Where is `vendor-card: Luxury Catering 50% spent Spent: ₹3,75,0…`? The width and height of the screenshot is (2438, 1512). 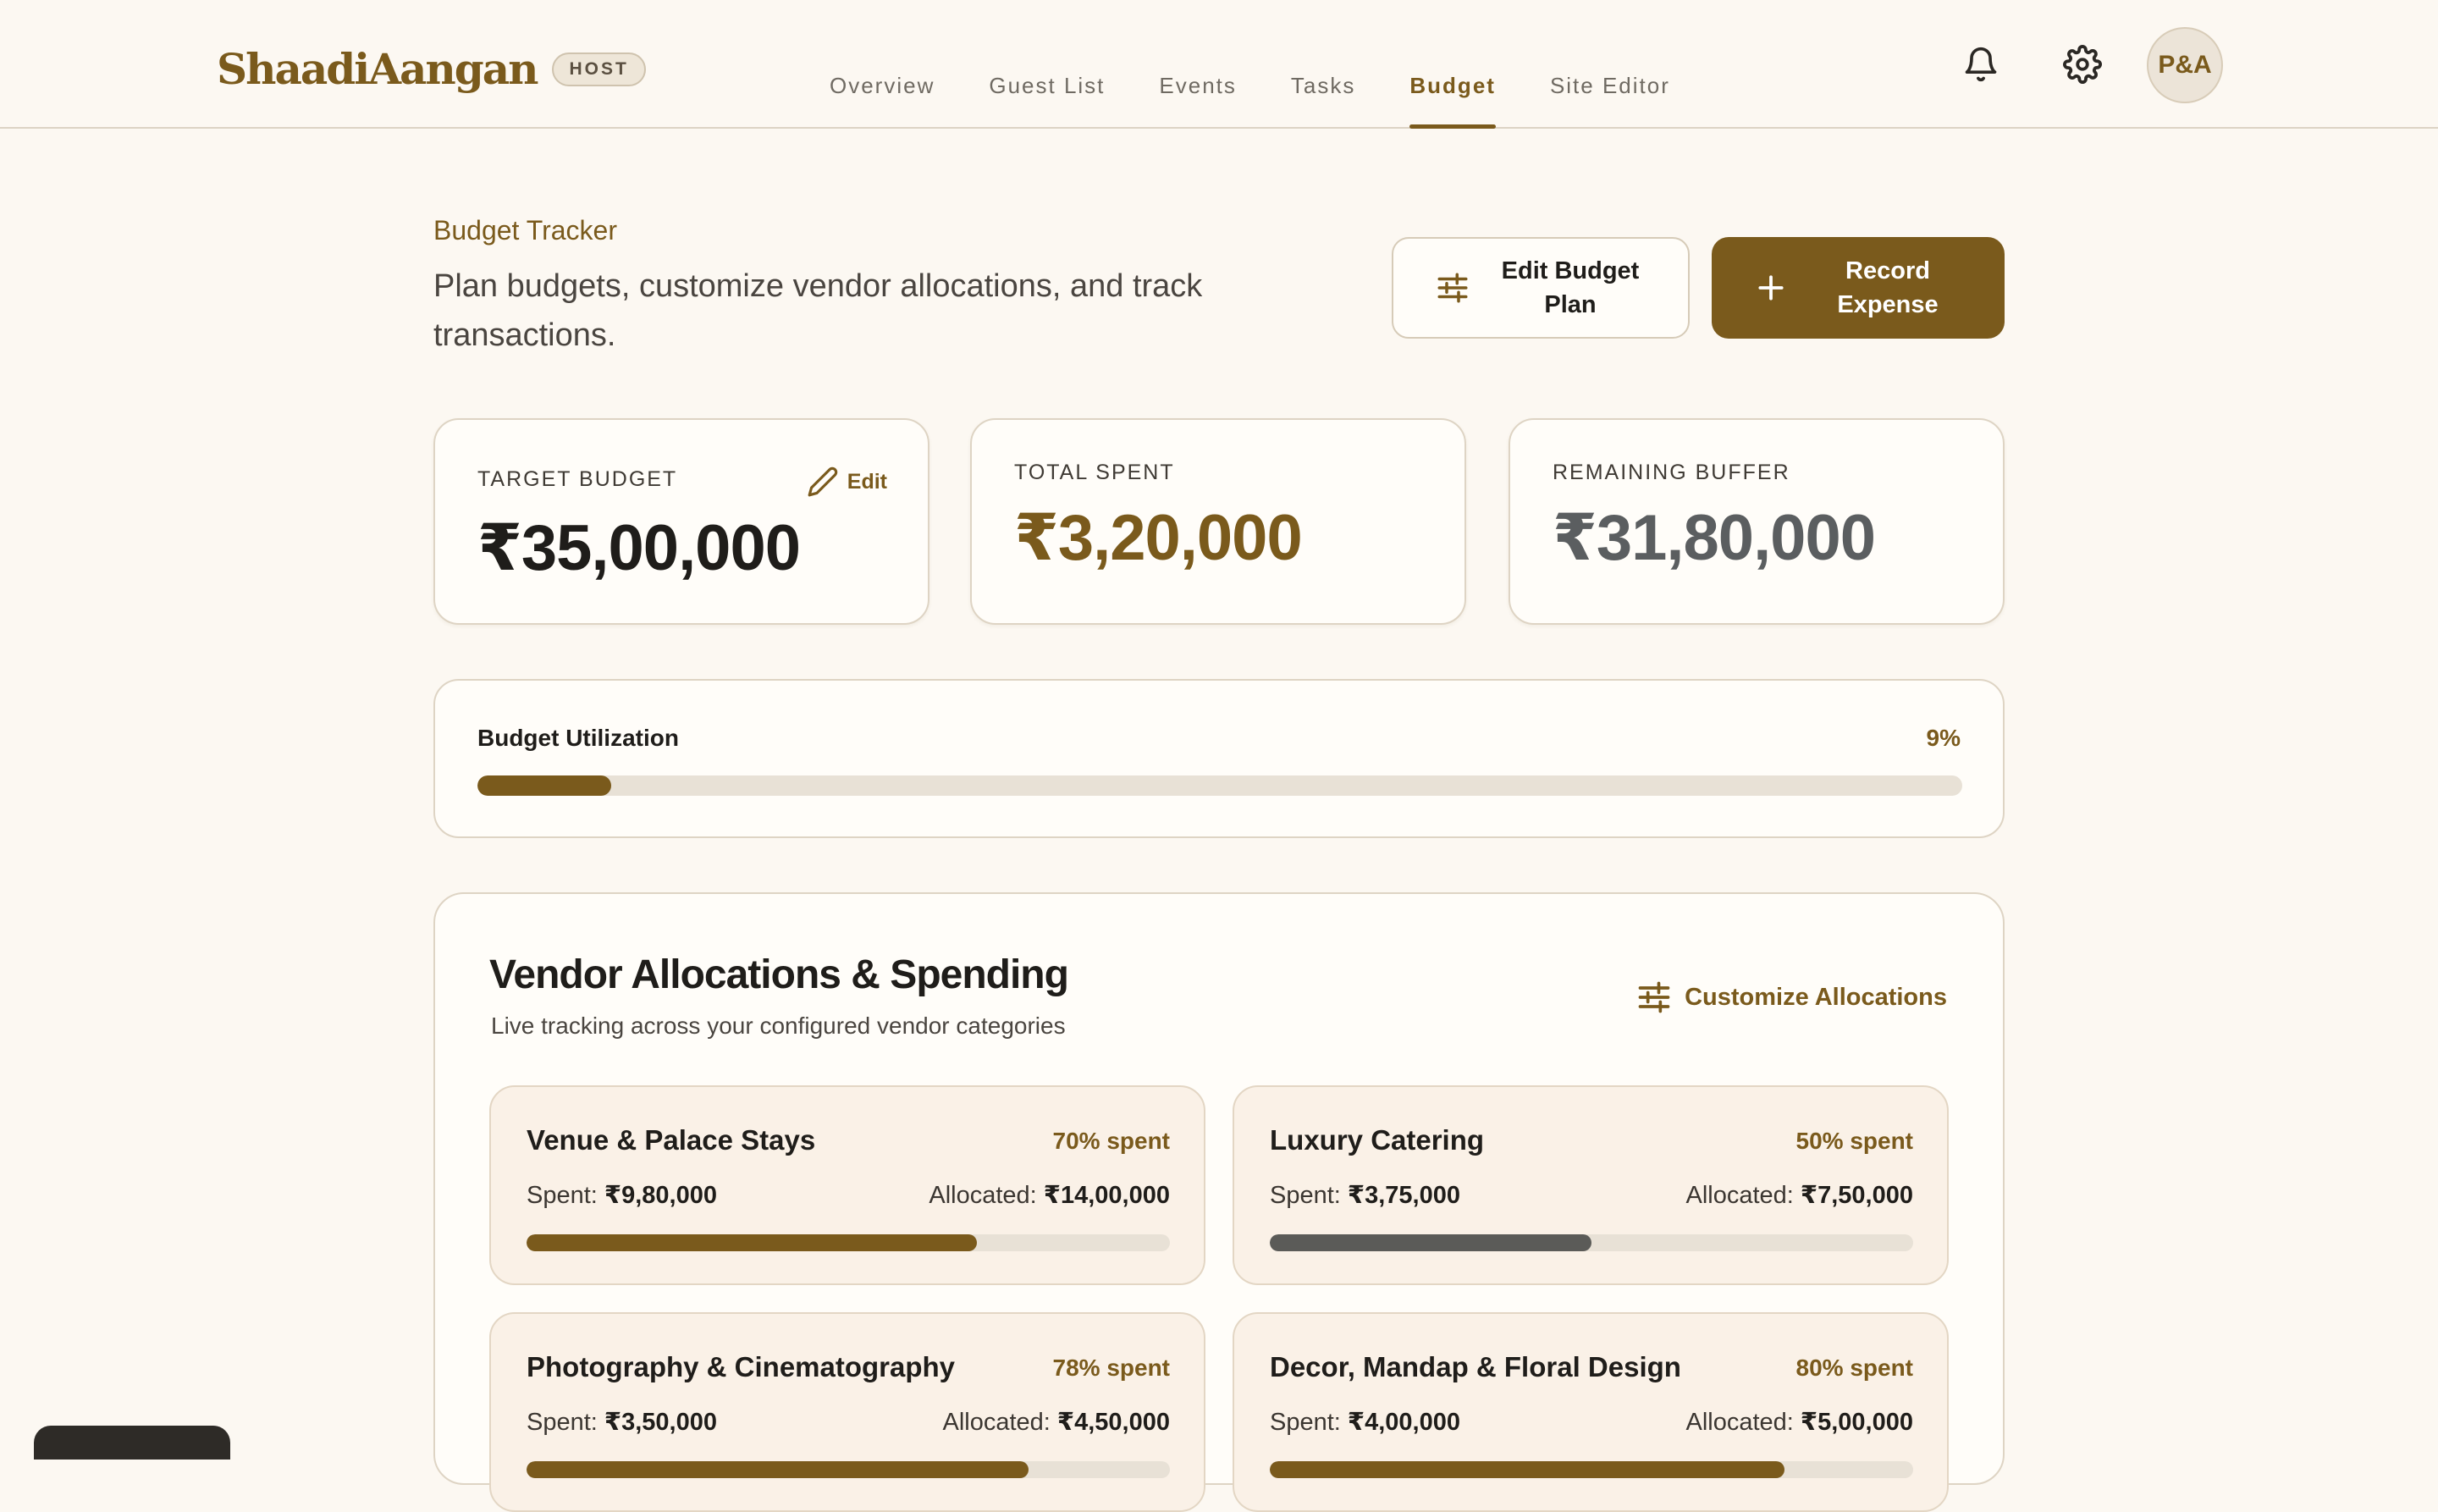 vendor-card: Luxury Catering 50% spent Spent: ₹3,75,0… is located at coordinates (1591, 1185).